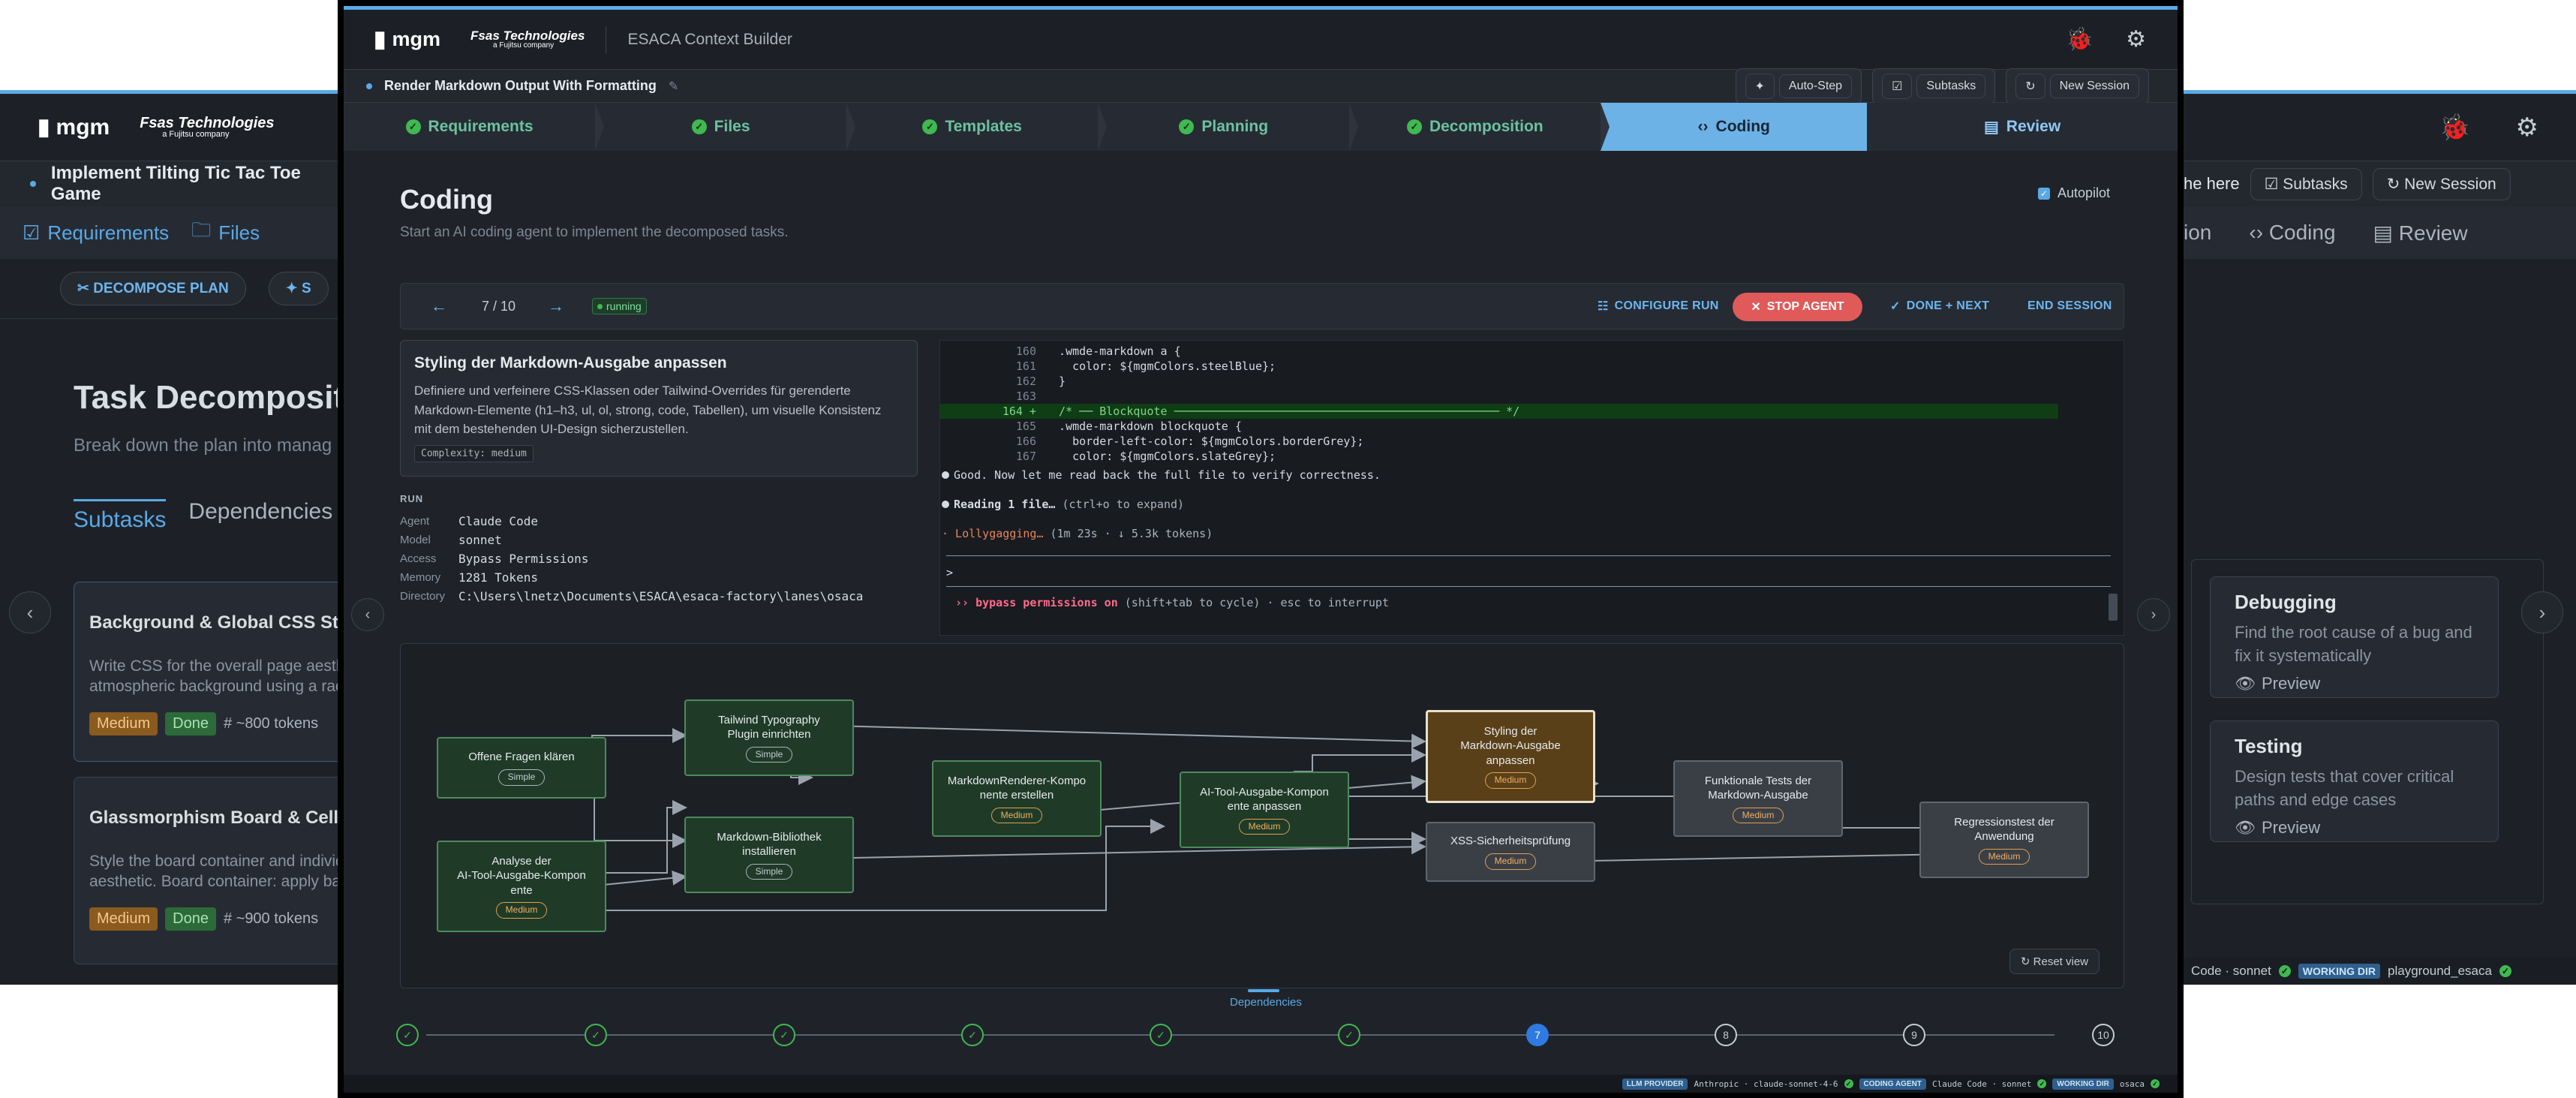 The height and width of the screenshot is (1098, 2576). I want to click on step-requirements: ✓ Requirements, so click(474, 127).